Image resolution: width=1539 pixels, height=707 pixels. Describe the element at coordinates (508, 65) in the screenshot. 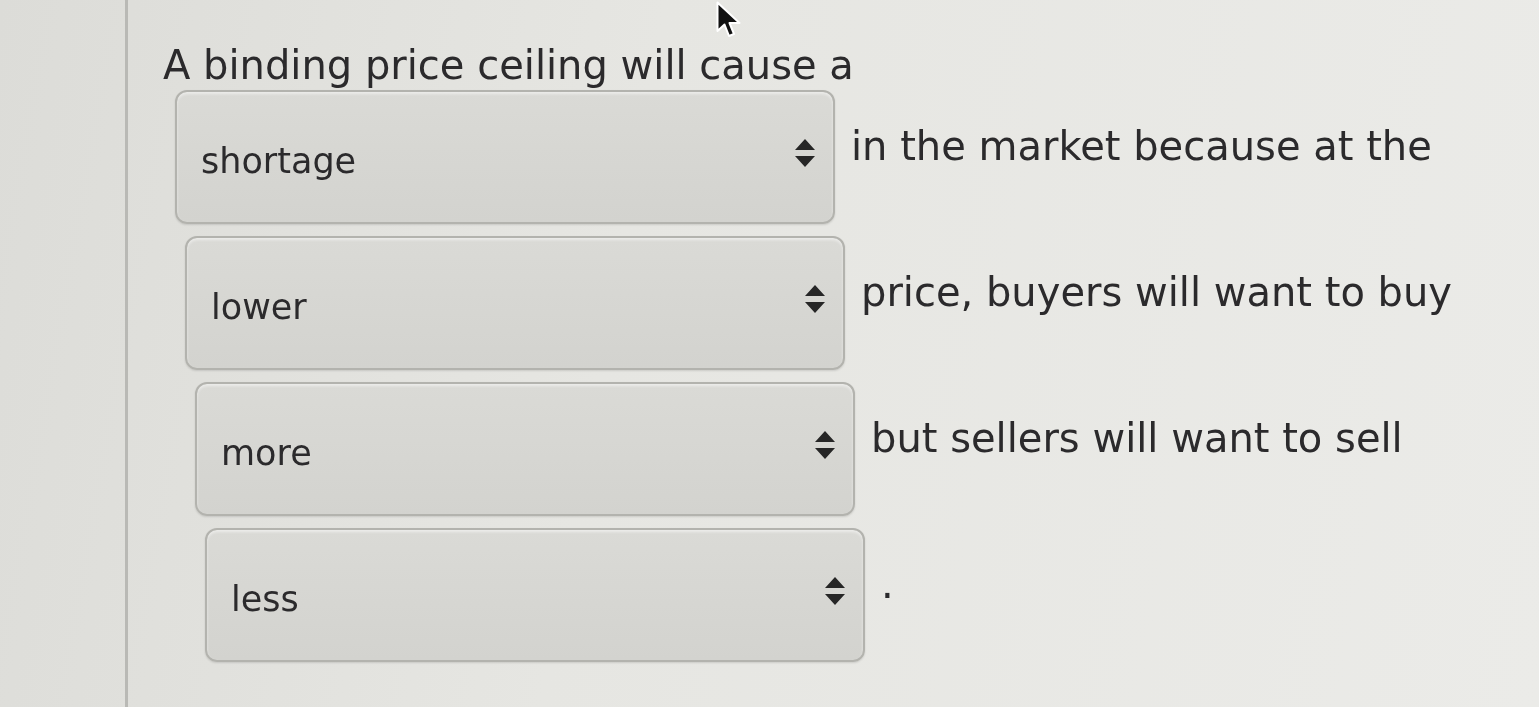

I see `question-text: A binding price ceiling will cause a` at that location.